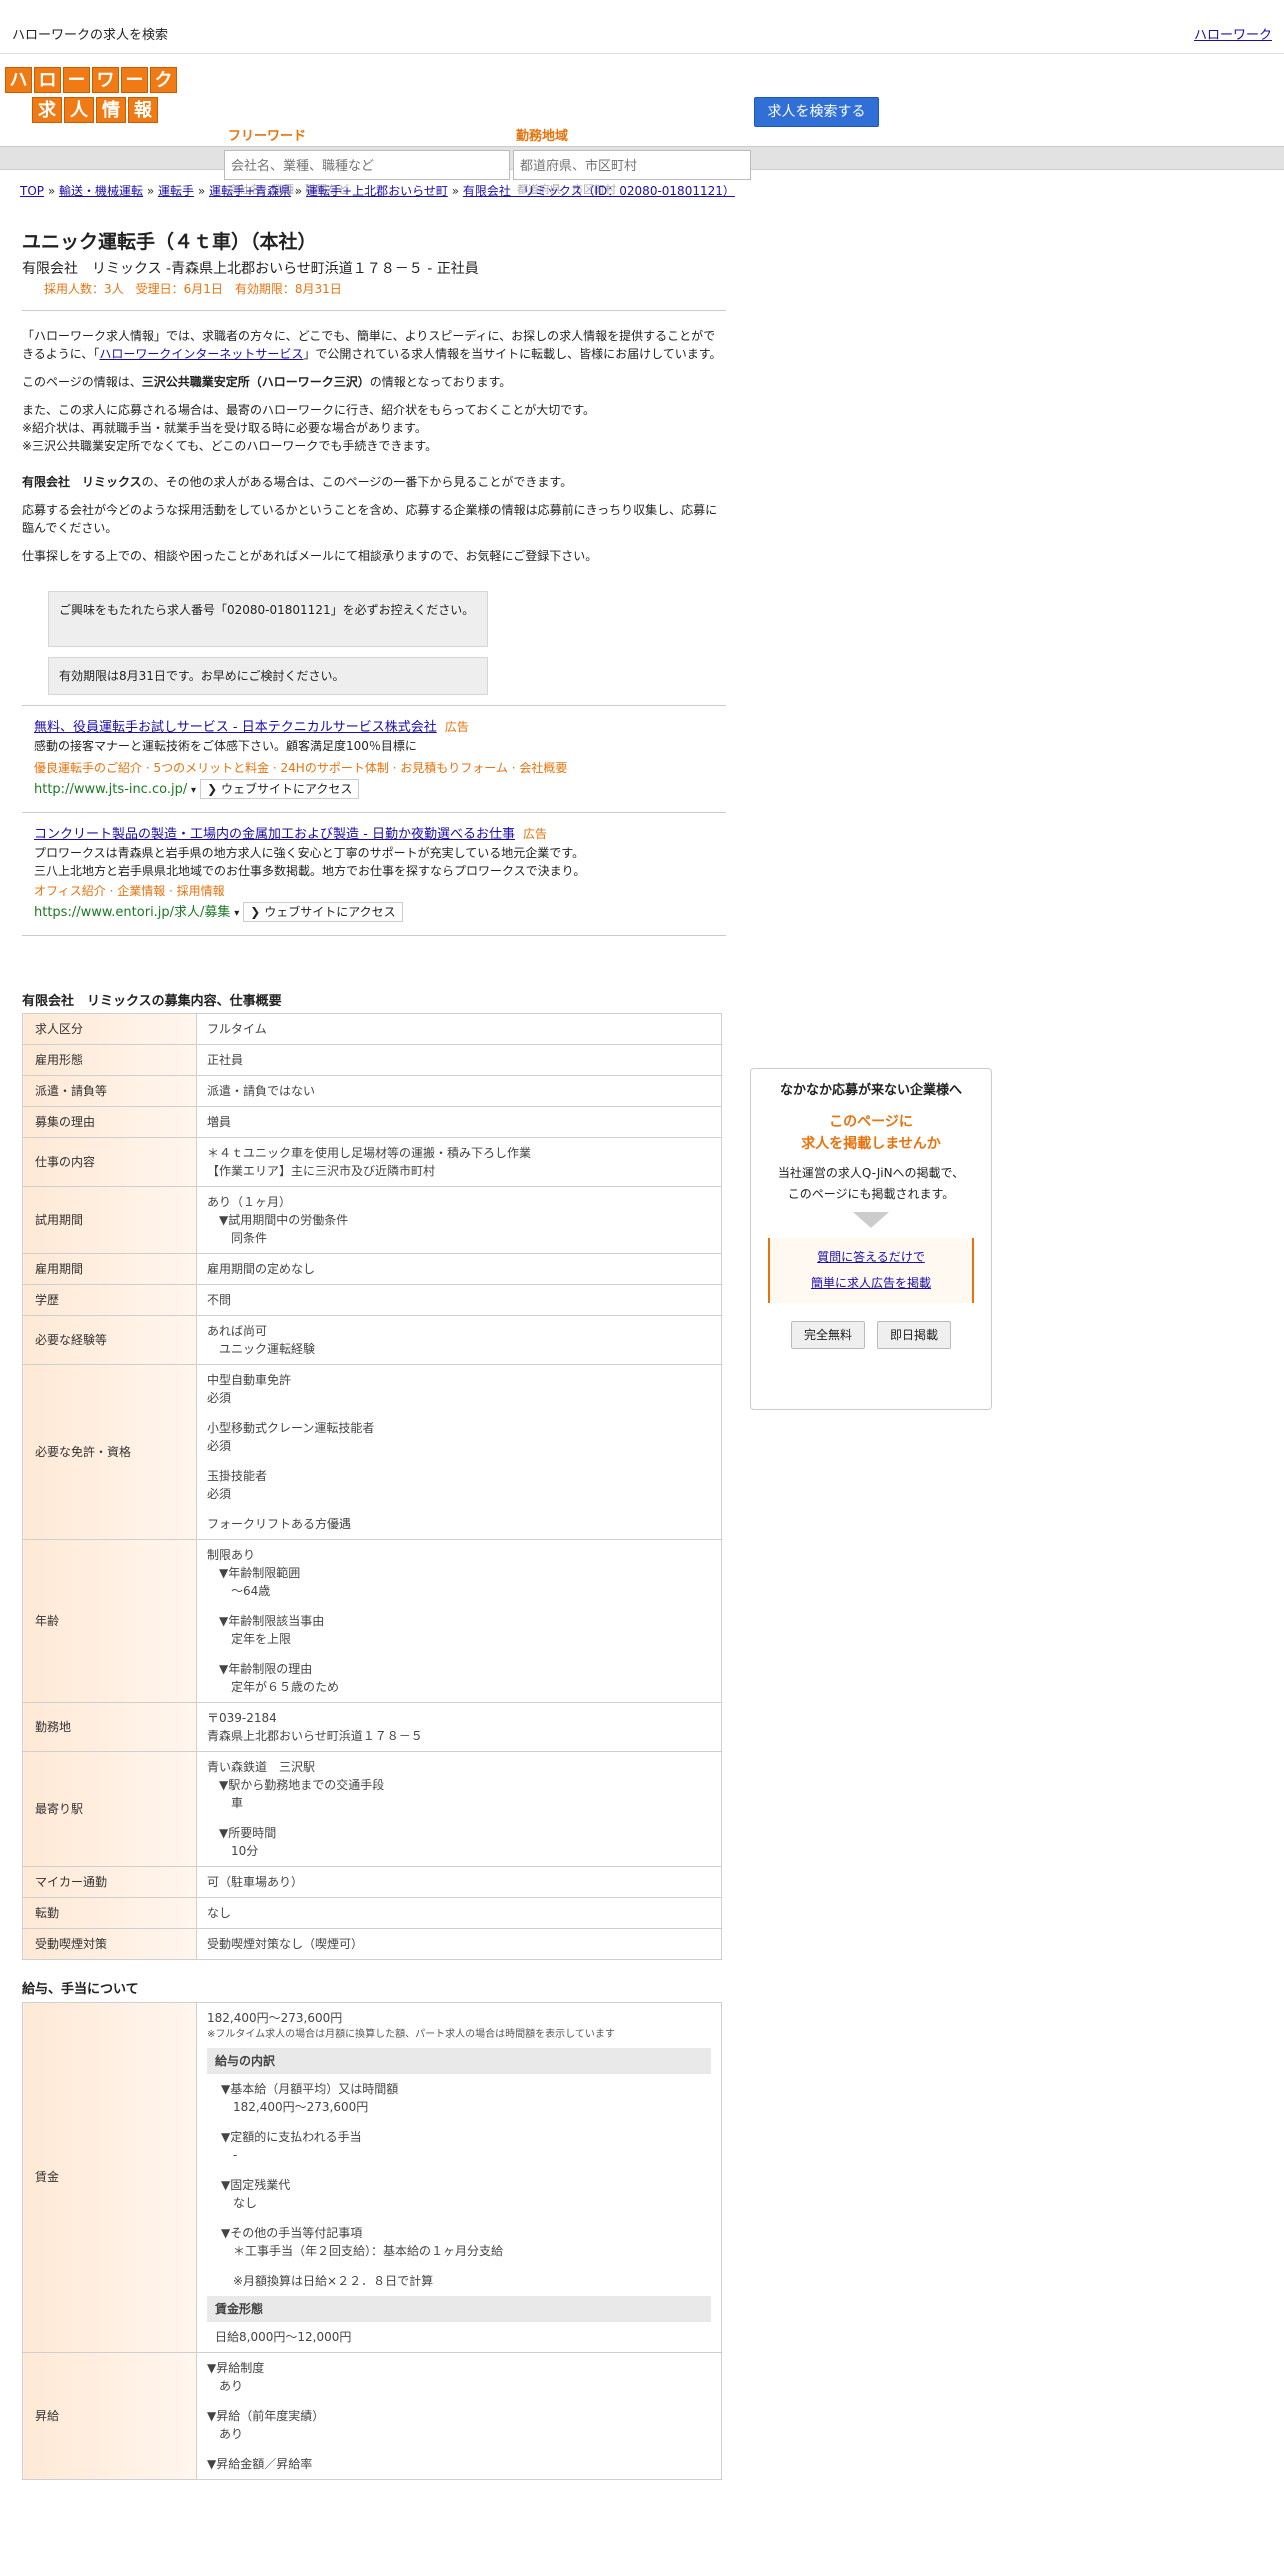 This screenshot has width=1284, height=2568. I want to click on table-row: 勤務地 〒039-2184 青森県上北郡おいらせ町浜道１７８－５, so click(372, 1727).